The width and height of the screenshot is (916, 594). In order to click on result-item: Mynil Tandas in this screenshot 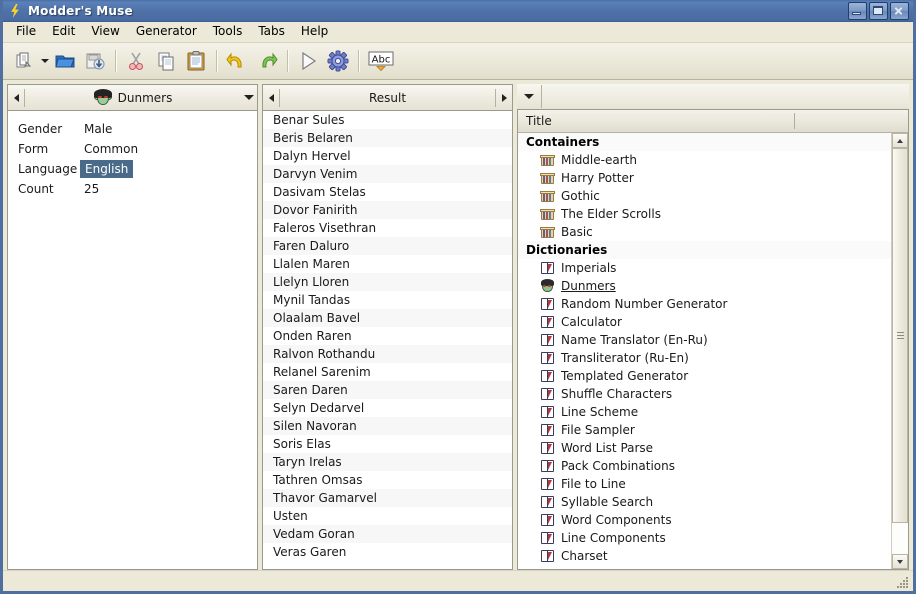, I will do `click(387, 300)`.